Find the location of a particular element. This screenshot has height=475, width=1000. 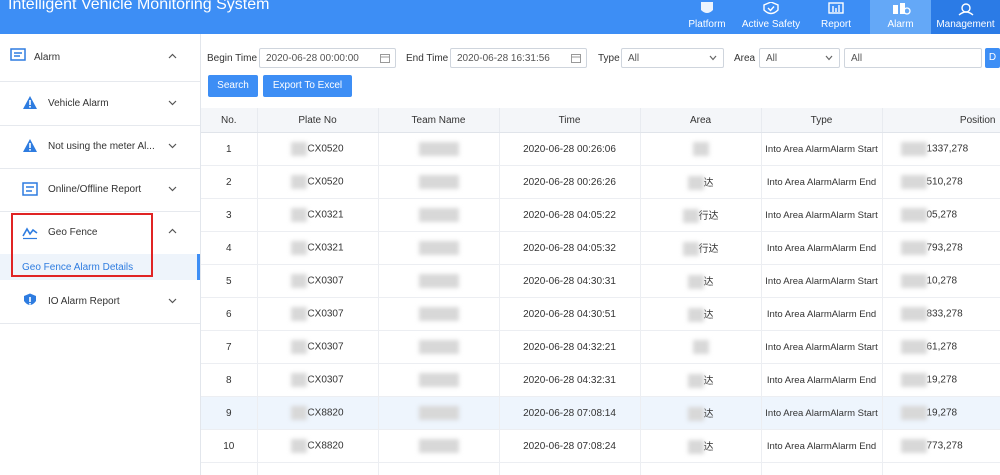

col-header-time: Time is located at coordinates (570, 120).